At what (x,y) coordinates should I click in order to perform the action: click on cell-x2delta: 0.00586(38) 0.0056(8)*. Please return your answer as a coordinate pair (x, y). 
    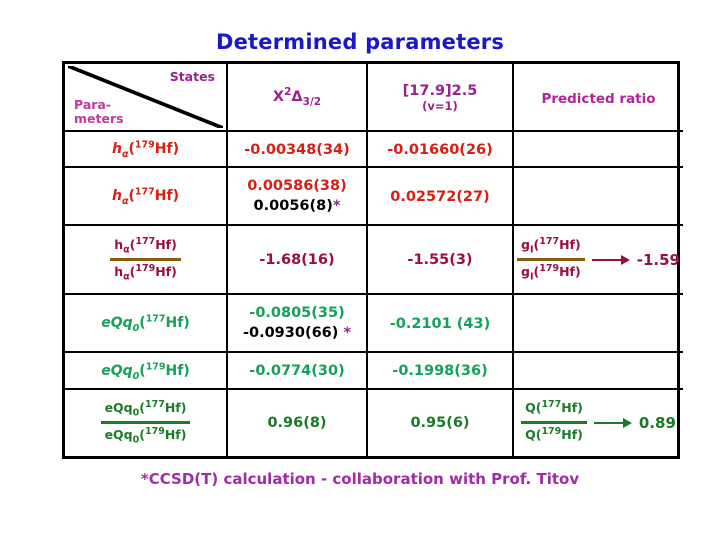
    Looking at the image, I should click on (297, 196).